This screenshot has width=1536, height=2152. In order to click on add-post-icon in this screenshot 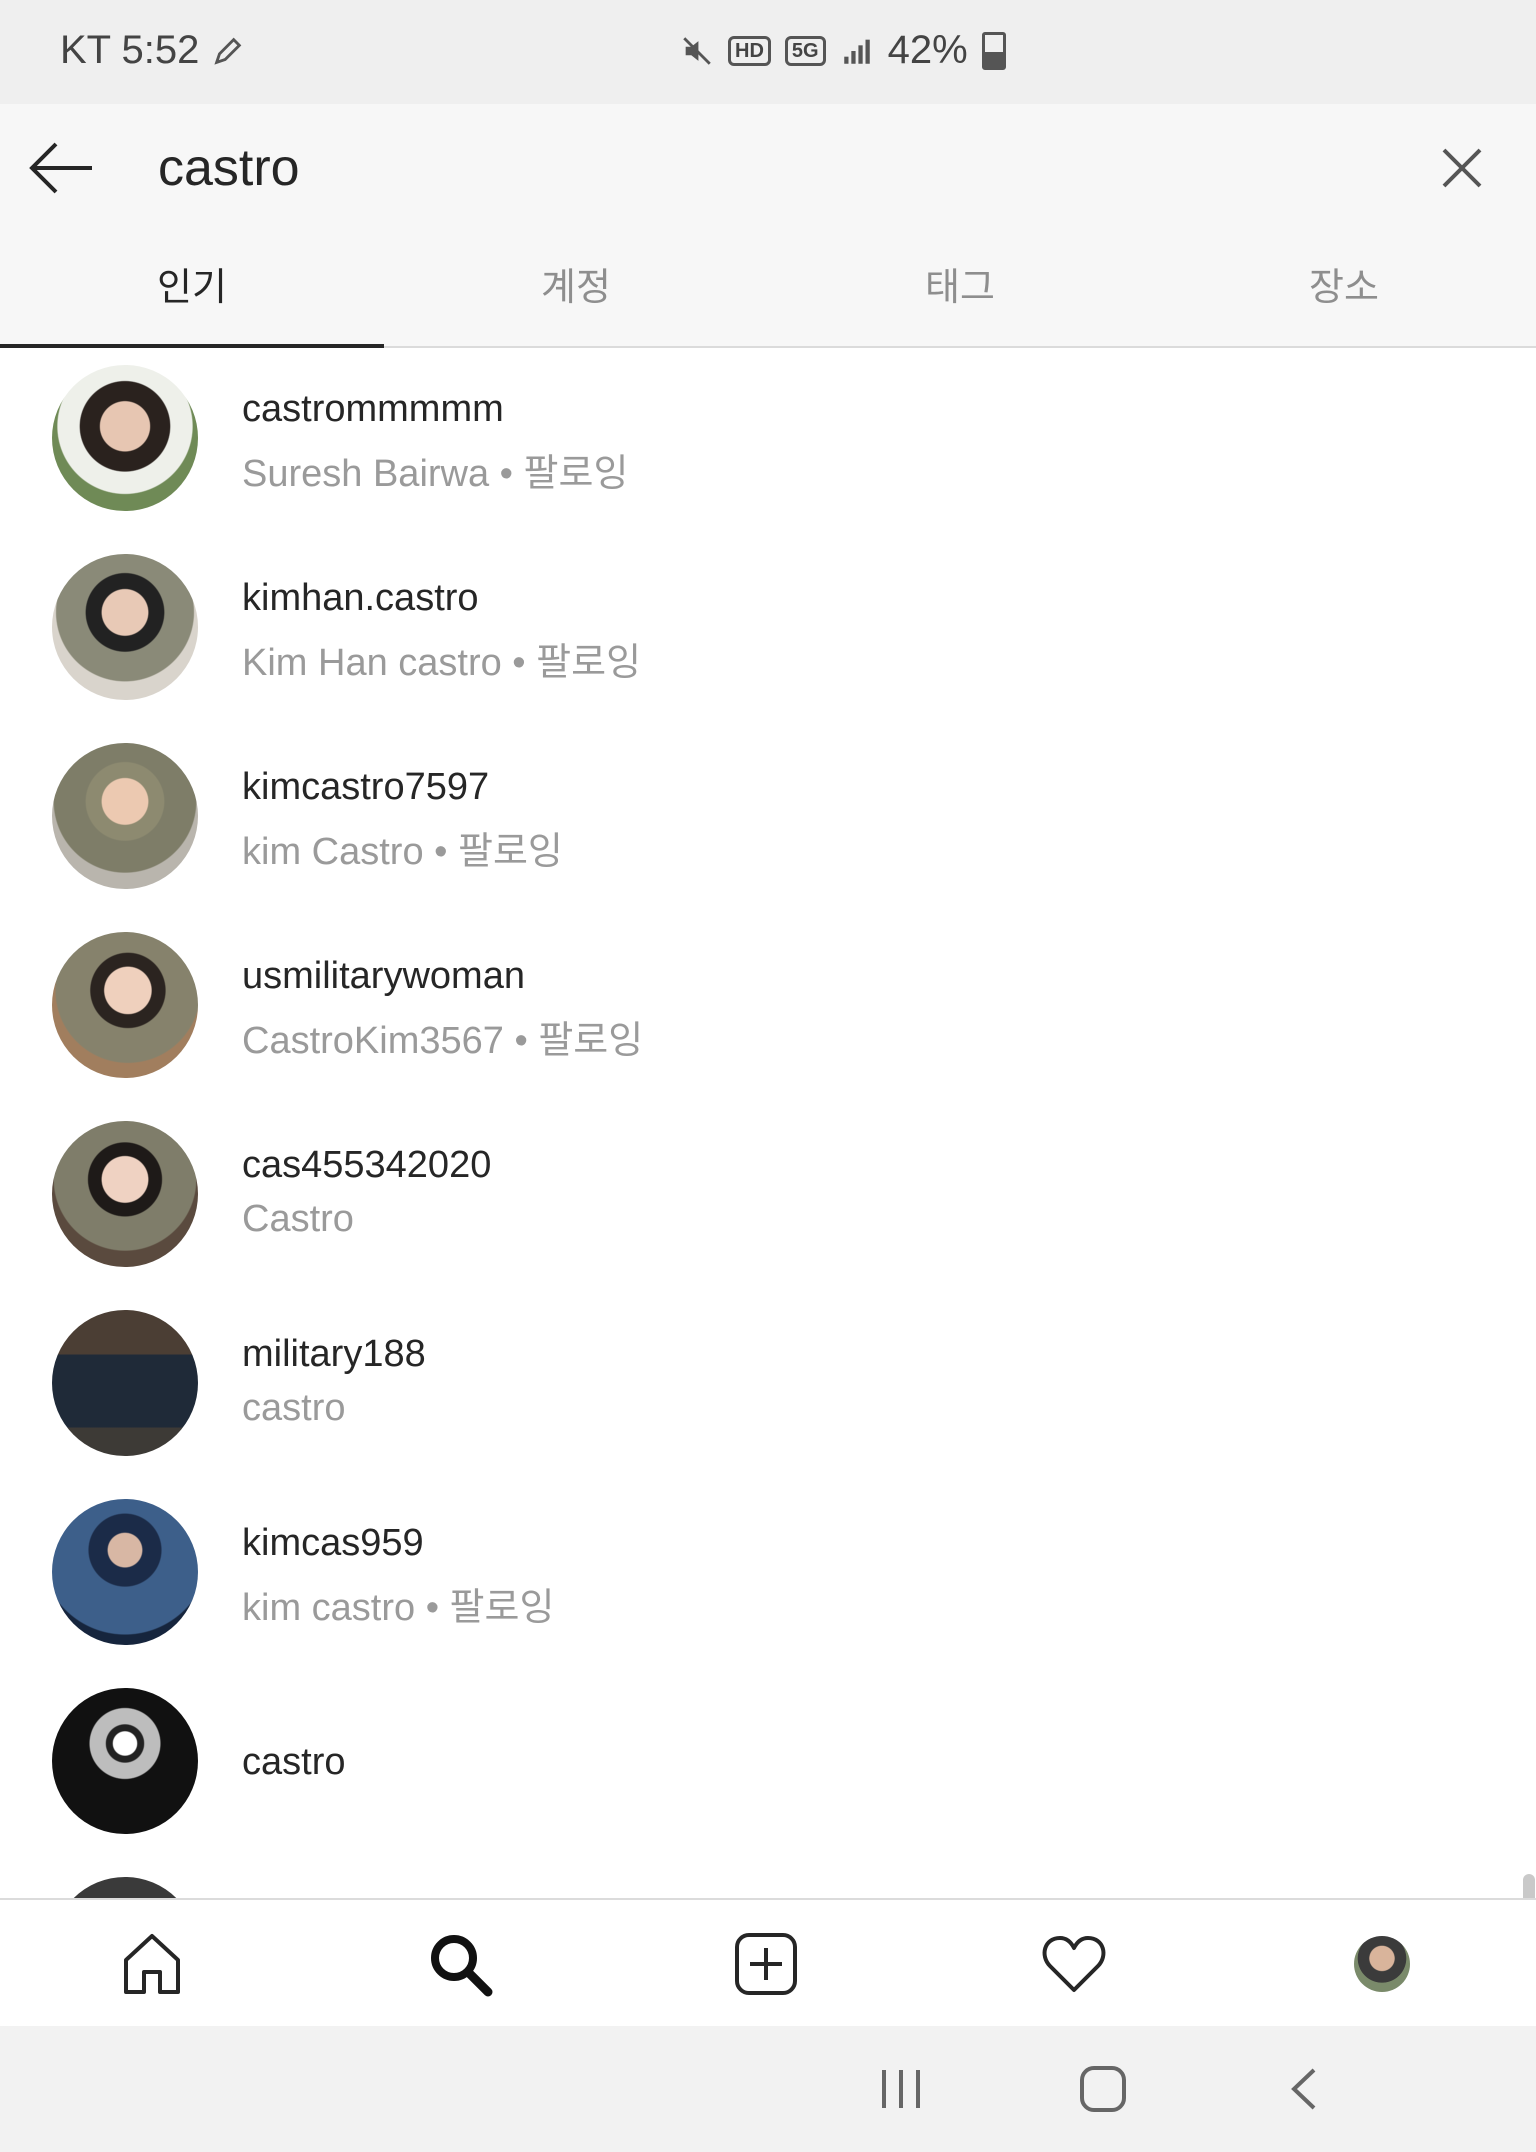, I will do `click(766, 1964)`.